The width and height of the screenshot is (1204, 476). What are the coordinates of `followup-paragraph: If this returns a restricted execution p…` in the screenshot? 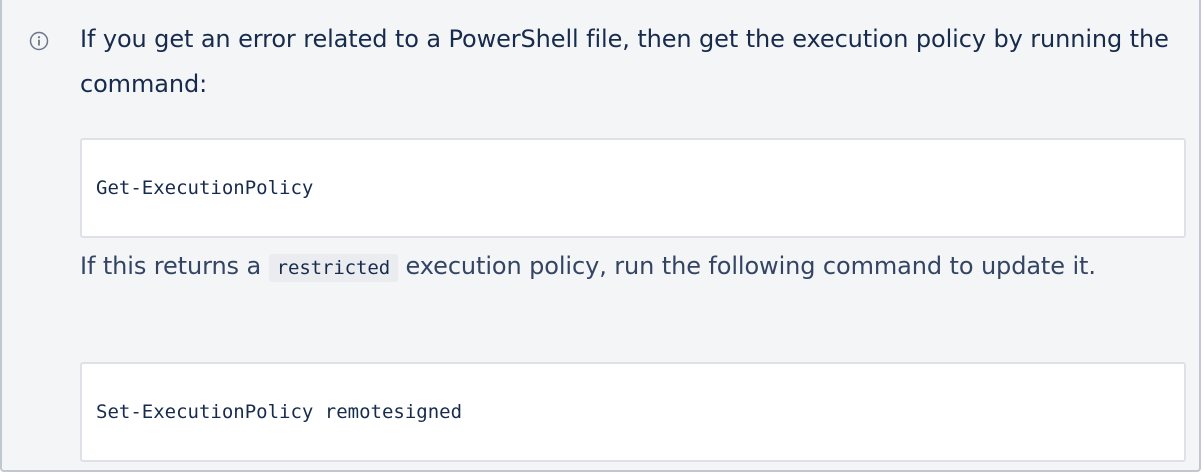 It's located at (625, 267).